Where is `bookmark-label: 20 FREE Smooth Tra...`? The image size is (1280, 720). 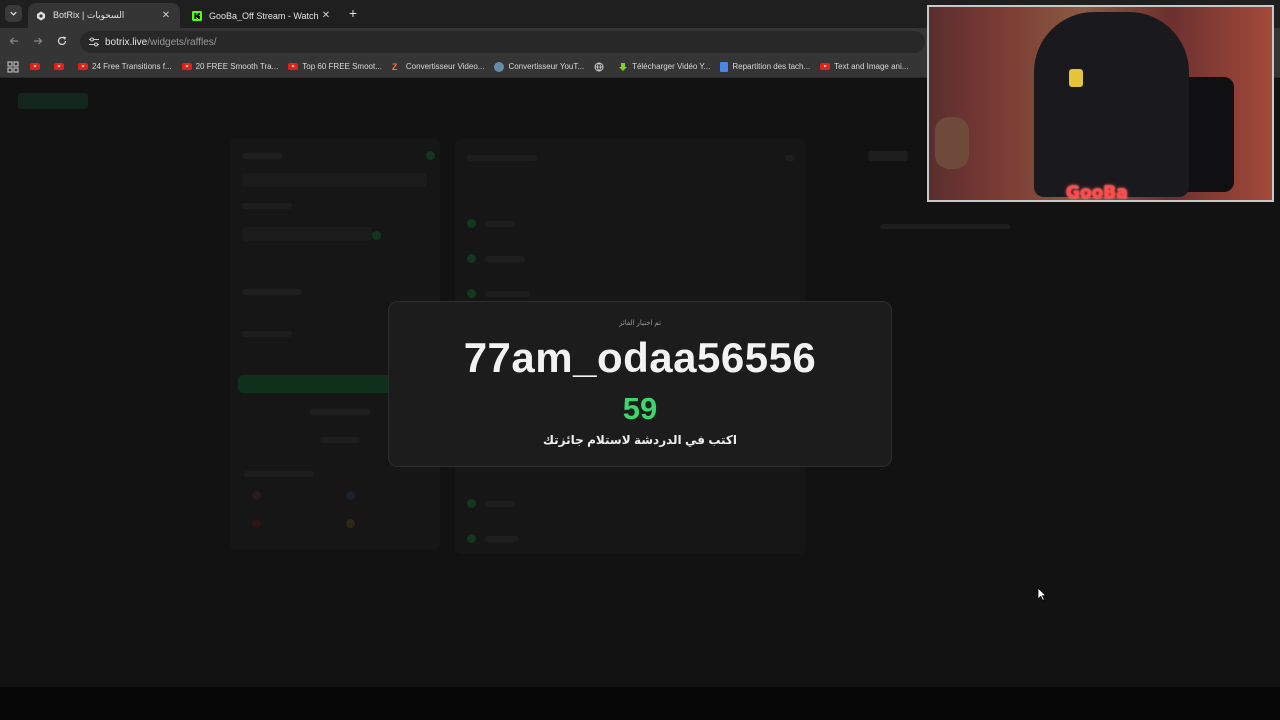
bookmark-label: 20 FREE Smooth Tra... is located at coordinates (237, 66).